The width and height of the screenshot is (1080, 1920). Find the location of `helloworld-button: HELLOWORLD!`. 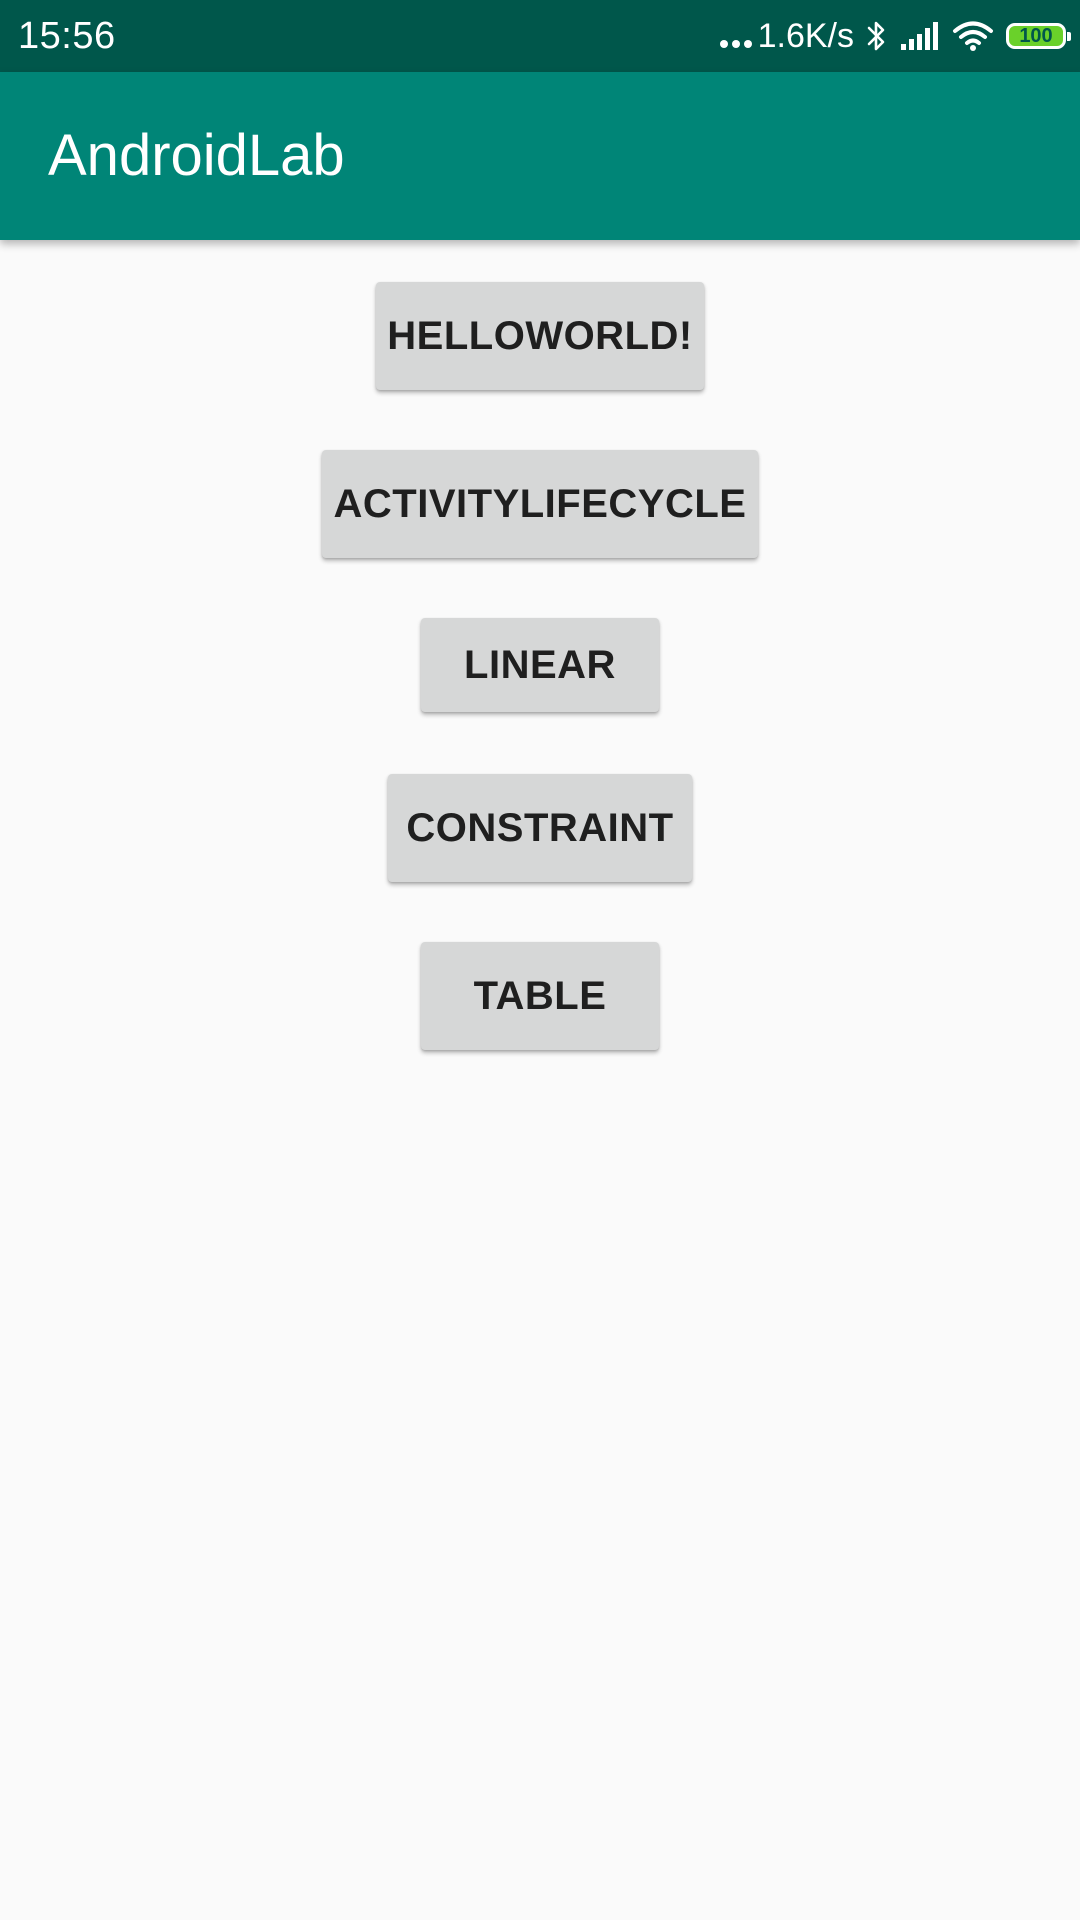

helloworld-button: HELLOWORLD! is located at coordinates (540, 336).